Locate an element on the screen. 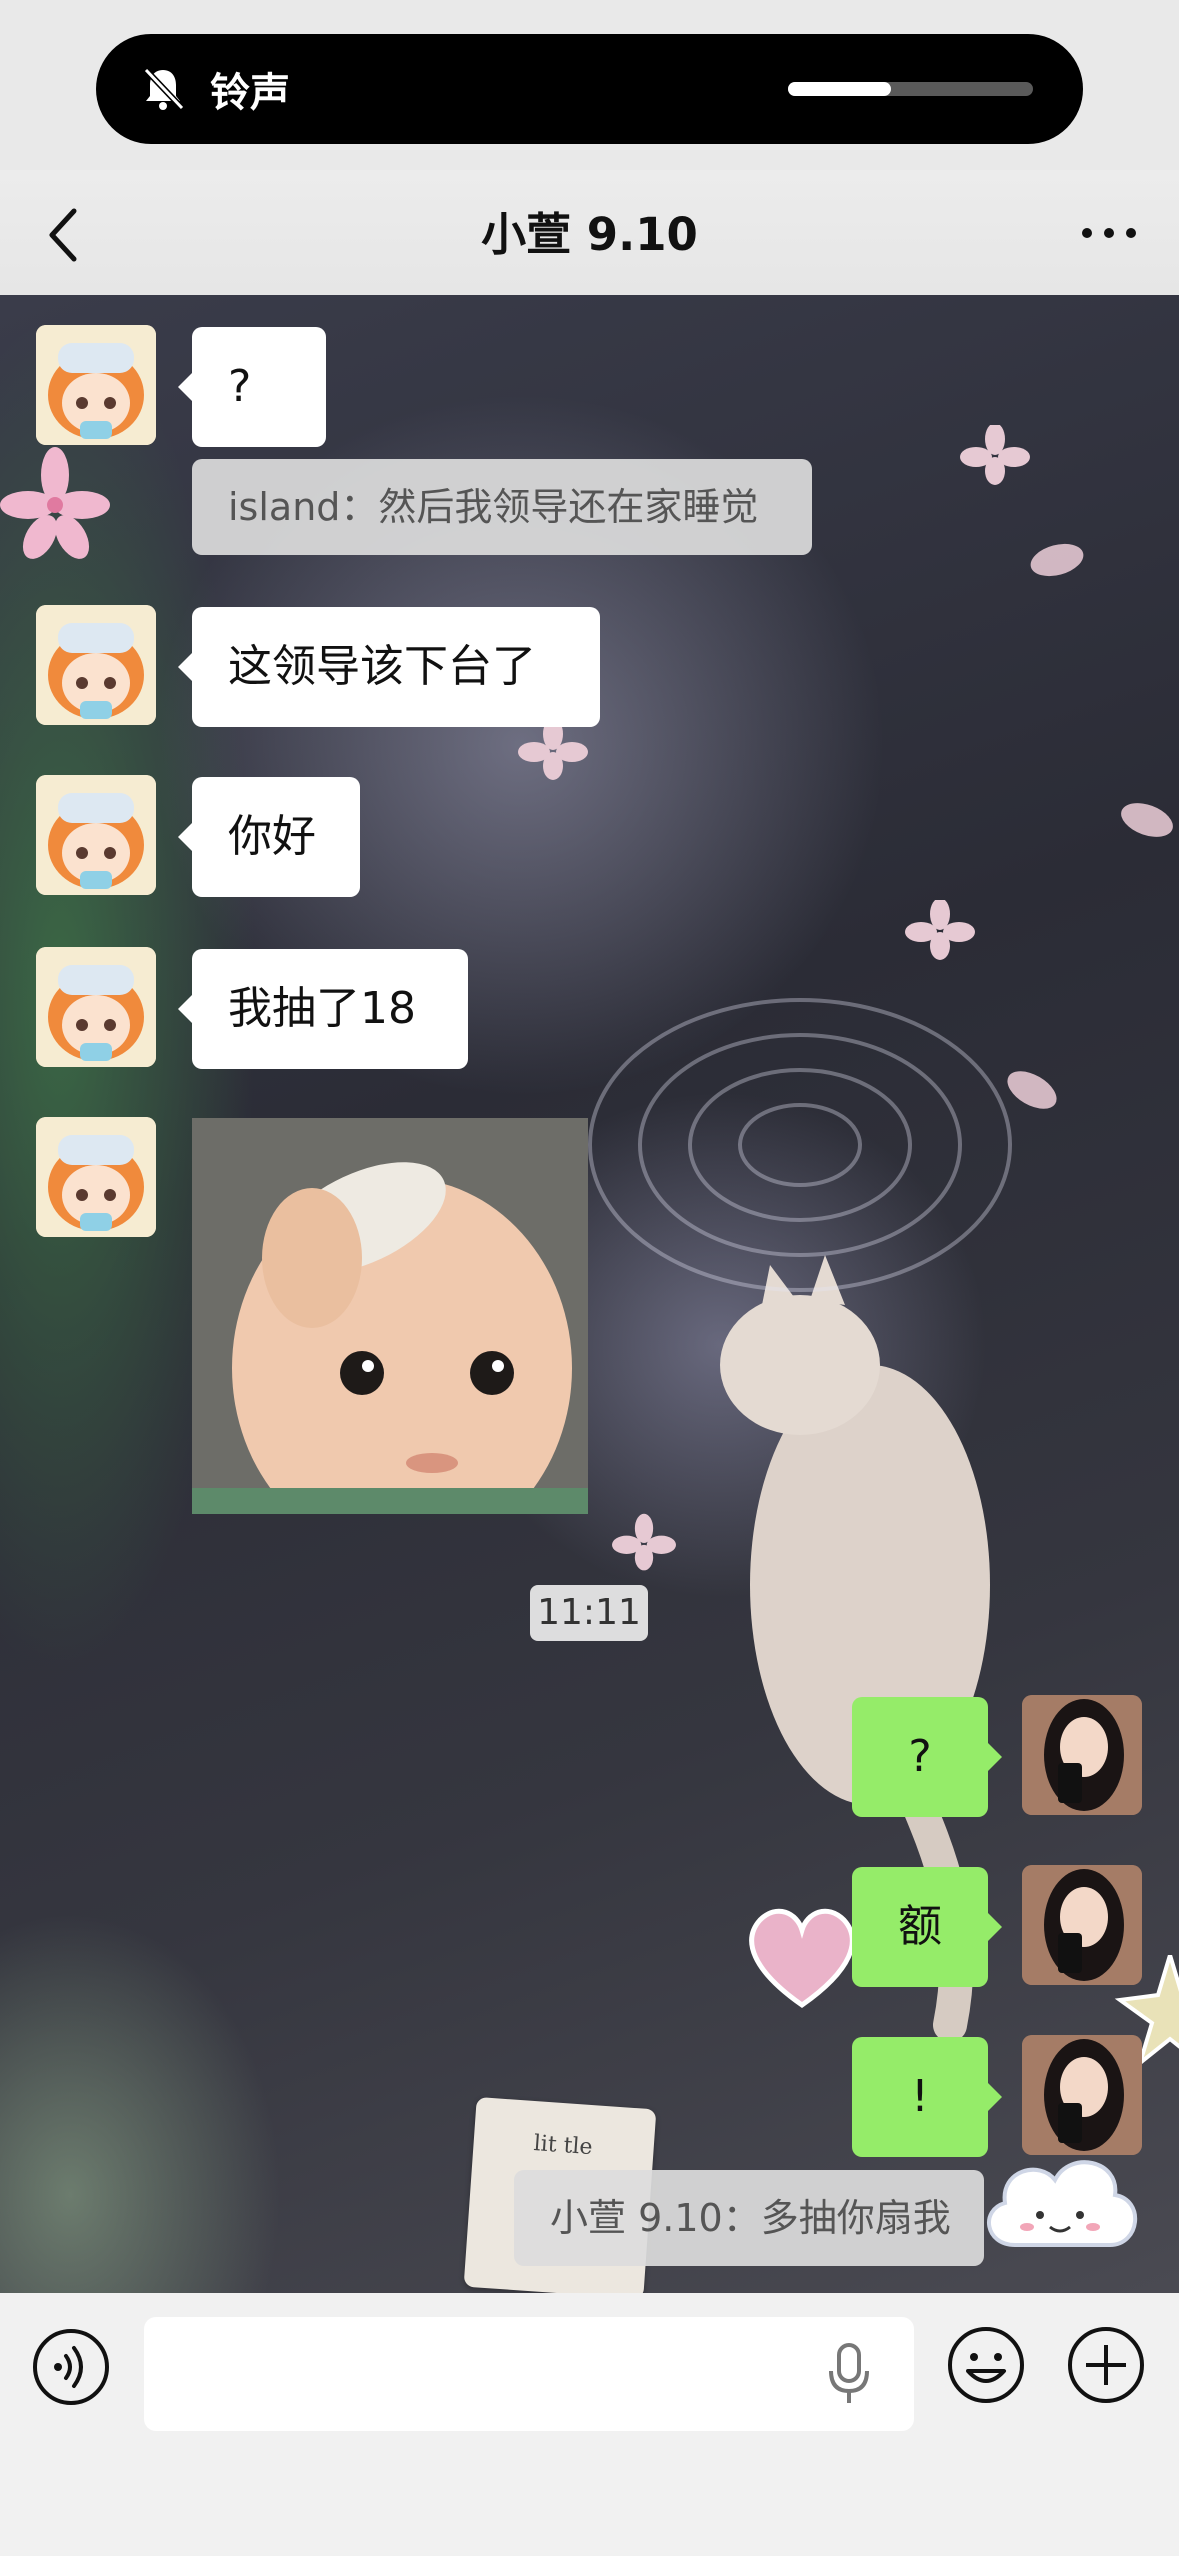  heart-decoration is located at coordinates (802, 1958).